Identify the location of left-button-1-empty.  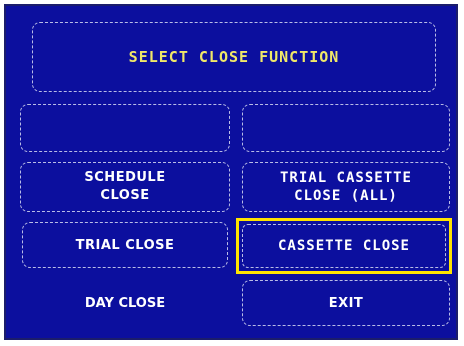
(125, 128).